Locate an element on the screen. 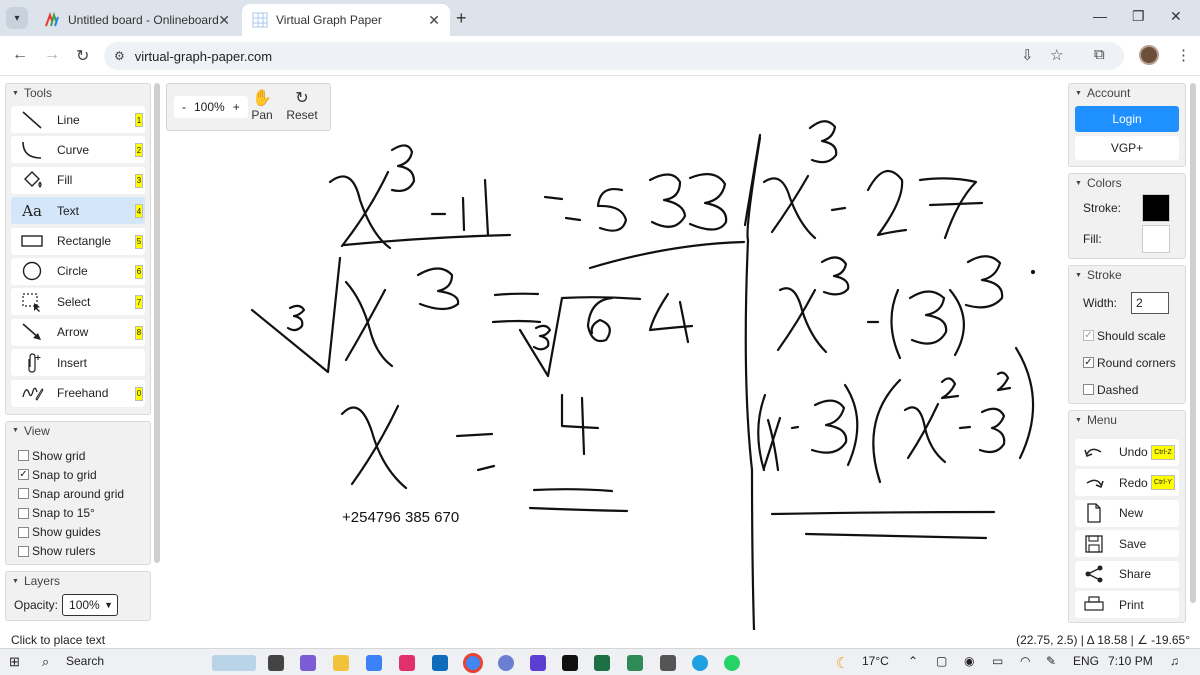 This screenshot has width=1200, height=675. tray-icon: ◉ is located at coordinates (969, 661).